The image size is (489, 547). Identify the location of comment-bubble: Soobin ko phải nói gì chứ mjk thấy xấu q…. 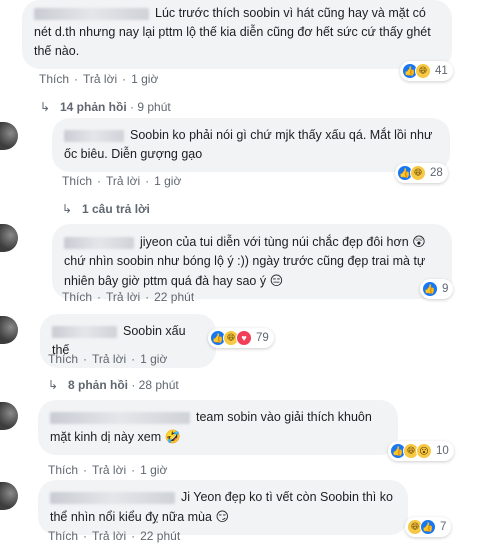
(251, 145).